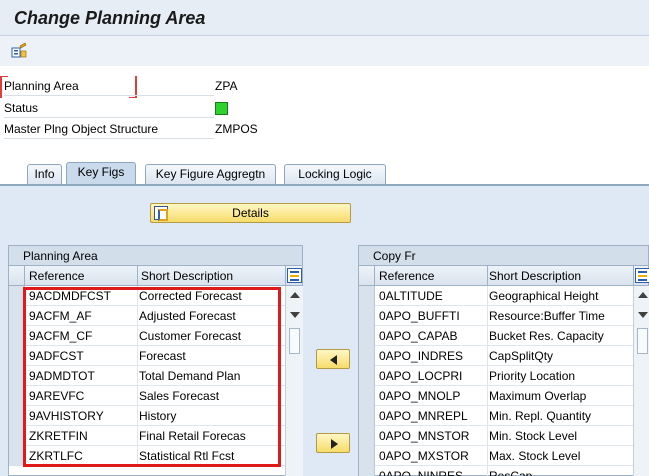 This screenshot has width=649, height=476. Describe the element at coordinates (533, 436) in the screenshot. I see `cell-short-description: Min. Stock Level` at that location.